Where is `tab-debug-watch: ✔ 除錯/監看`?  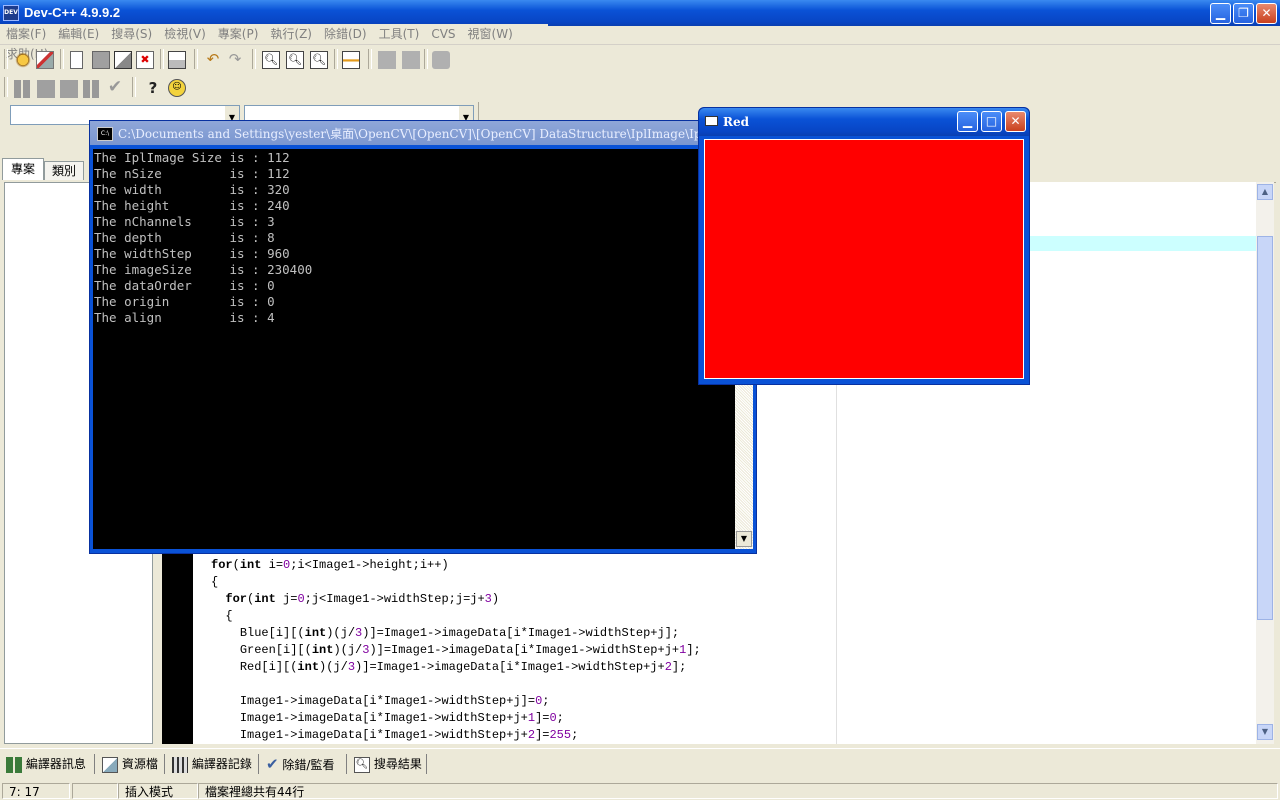 tab-debug-watch: ✔ 除錯/監看 is located at coordinates (300, 764).